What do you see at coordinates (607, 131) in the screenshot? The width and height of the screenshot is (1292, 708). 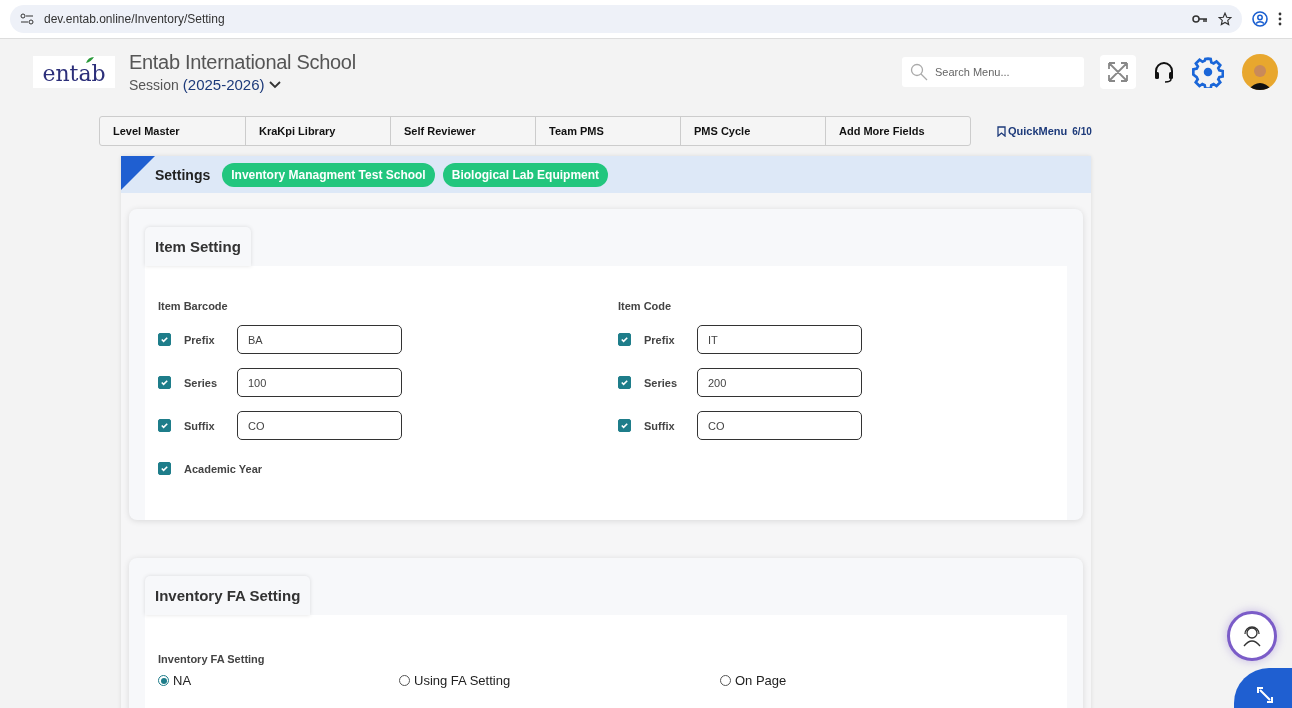 I see `nav-tab: Team PMS` at bounding box center [607, 131].